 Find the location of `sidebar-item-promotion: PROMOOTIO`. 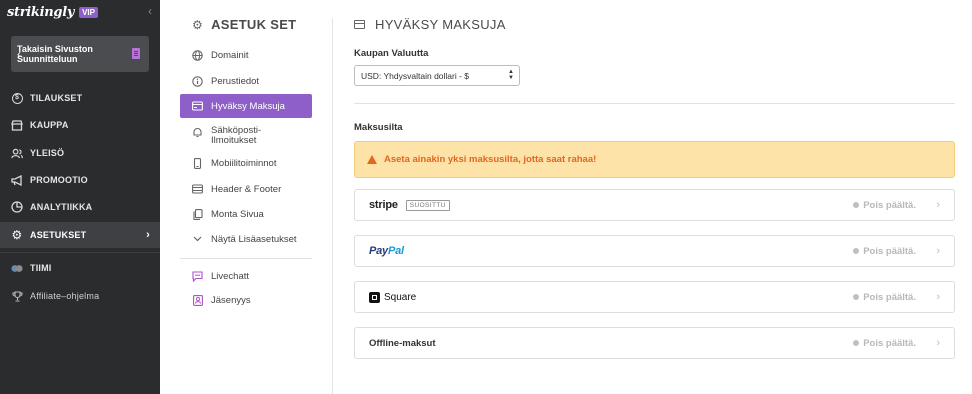

sidebar-item-promotion: PROMOOTIO is located at coordinates (80, 180).